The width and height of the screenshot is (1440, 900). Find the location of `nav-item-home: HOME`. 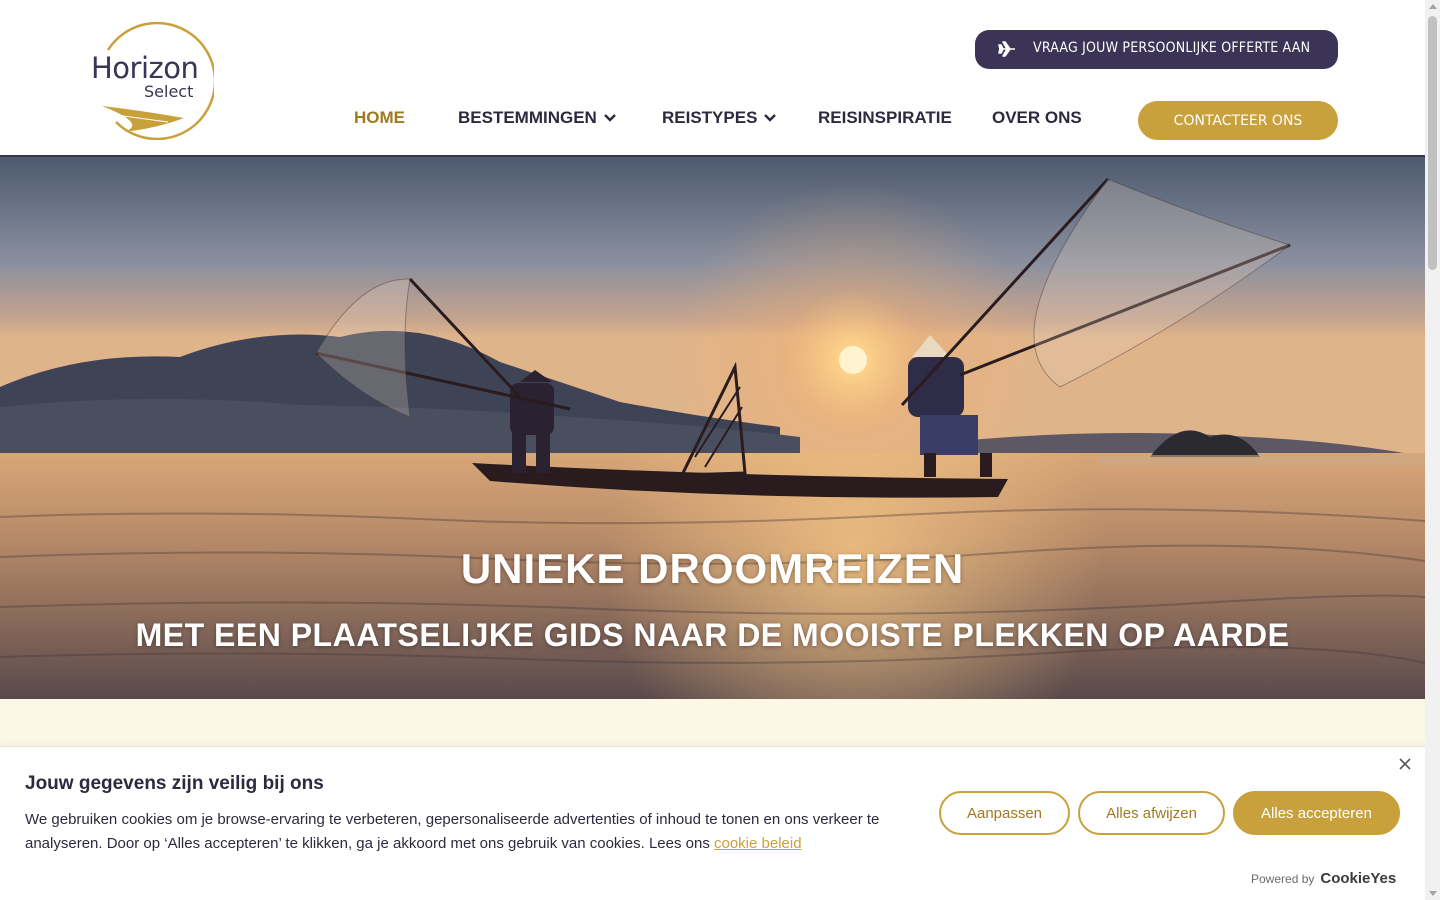

nav-item-home: HOME is located at coordinates (379, 118).